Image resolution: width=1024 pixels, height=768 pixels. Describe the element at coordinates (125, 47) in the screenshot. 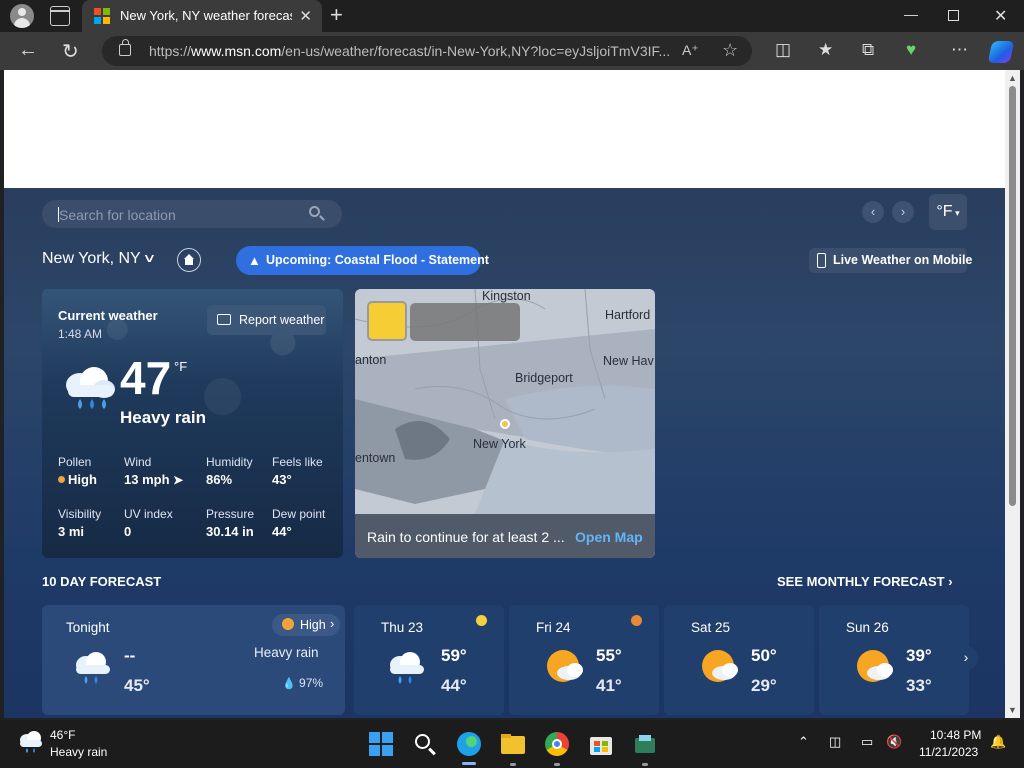

I see `lock-icon` at that location.